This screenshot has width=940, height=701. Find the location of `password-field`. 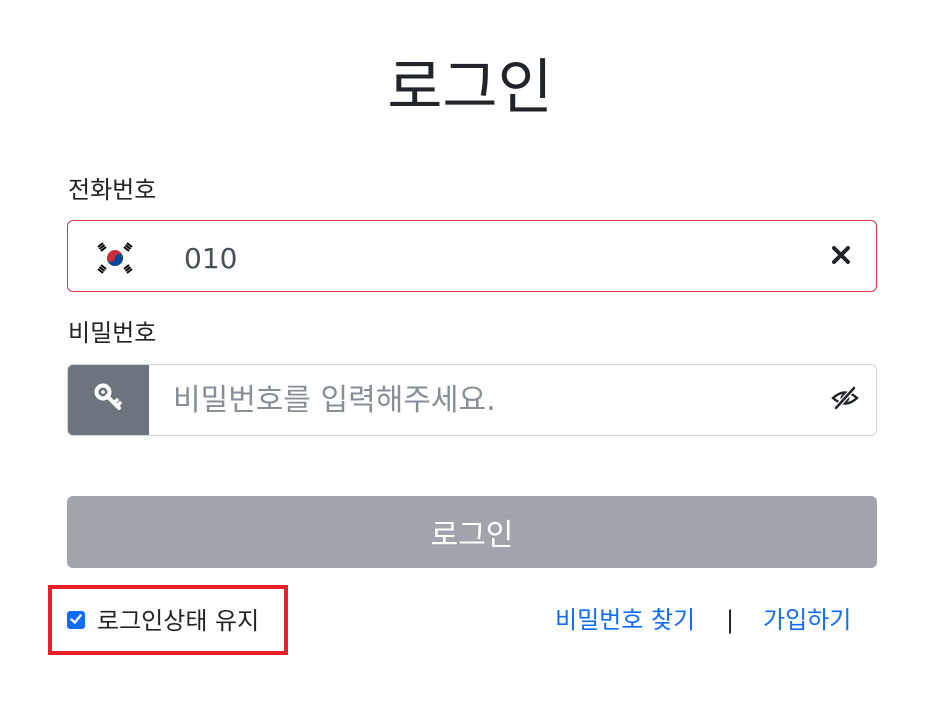

password-field is located at coordinates (472, 400).